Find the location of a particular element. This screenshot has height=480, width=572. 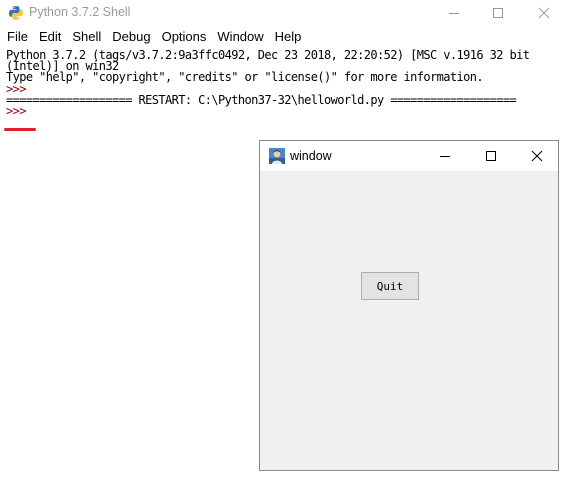

tk-window-title: window is located at coordinates (311, 156).